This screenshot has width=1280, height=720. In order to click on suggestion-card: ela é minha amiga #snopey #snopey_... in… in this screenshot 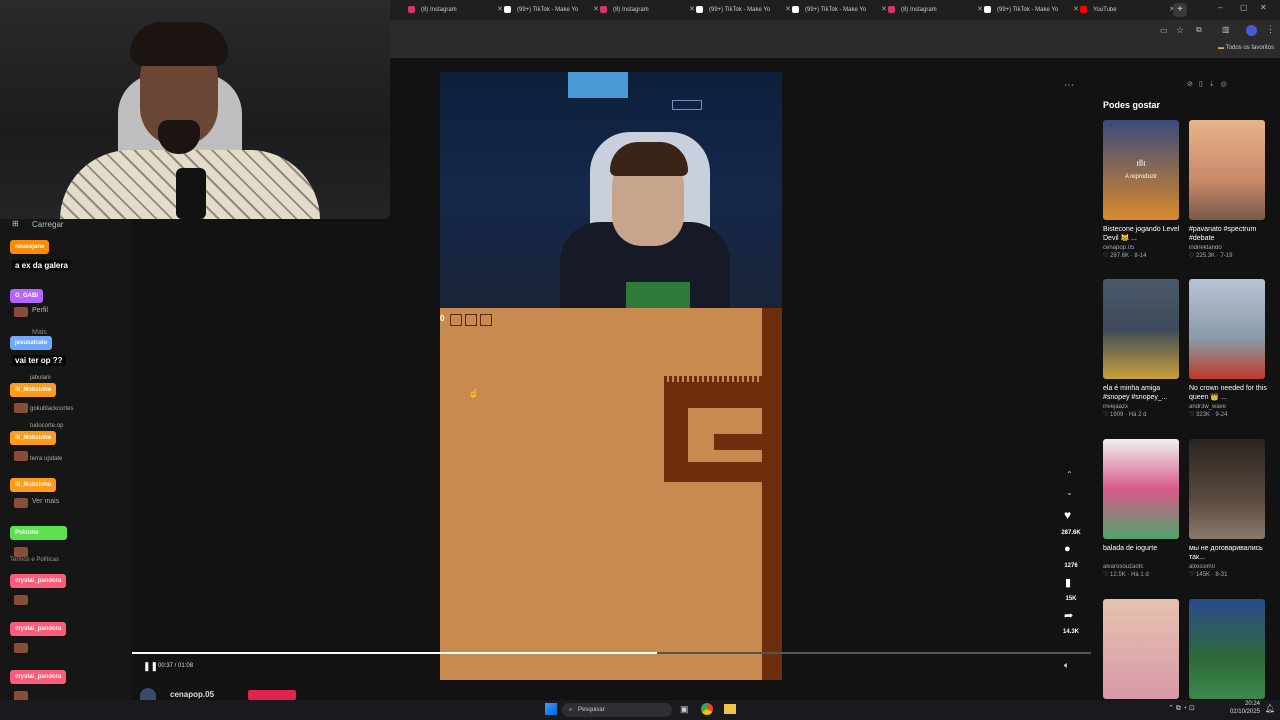, I will do `click(1142, 348)`.